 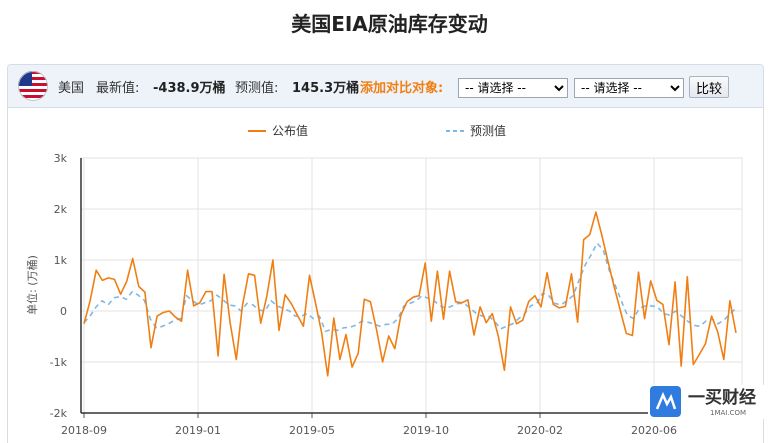 What do you see at coordinates (654, 430) in the screenshot?
I see `x-tick-label: 2020-06` at bounding box center [654, 430].